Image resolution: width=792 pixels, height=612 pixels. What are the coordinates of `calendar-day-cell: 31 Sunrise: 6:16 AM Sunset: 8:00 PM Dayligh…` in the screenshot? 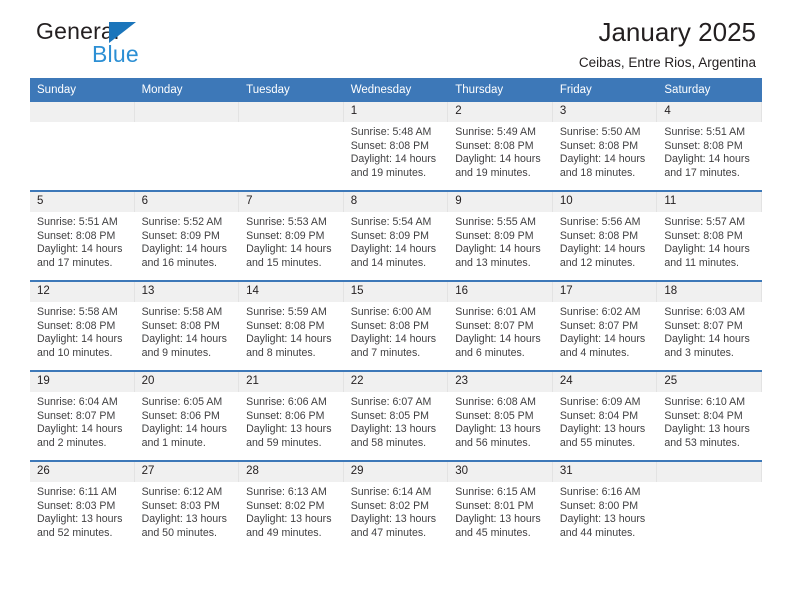 It's located at (605, 505).